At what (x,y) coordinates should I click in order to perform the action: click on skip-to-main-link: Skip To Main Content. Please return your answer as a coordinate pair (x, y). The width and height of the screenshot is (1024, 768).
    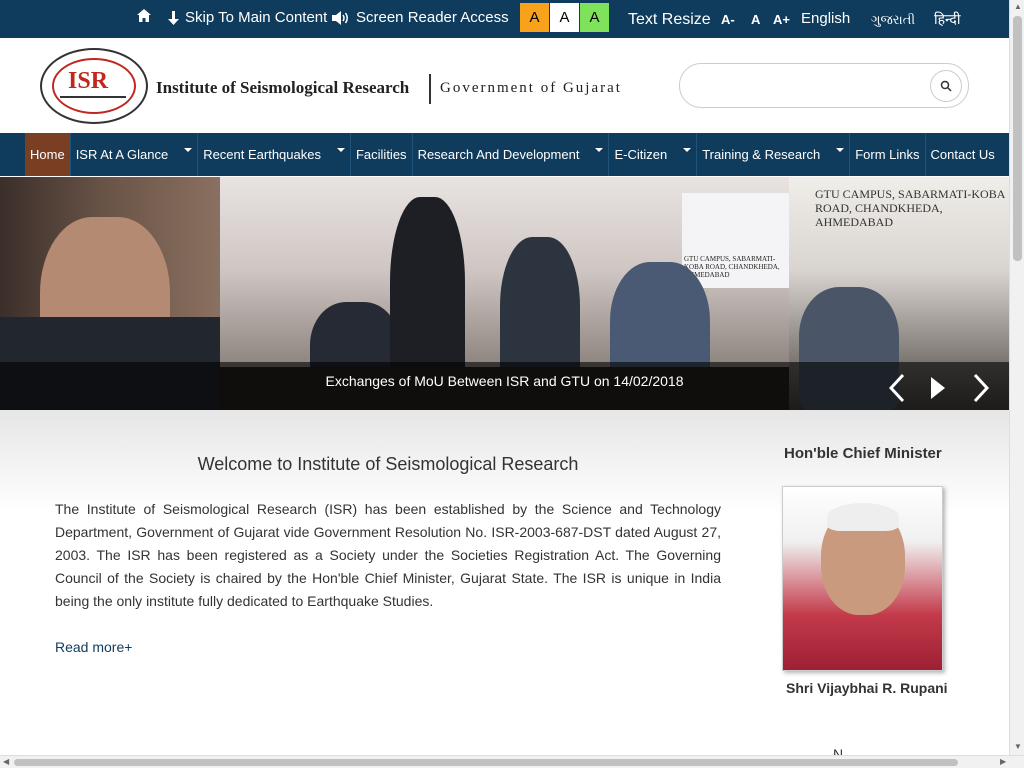
    Looking at the image, I should click on (247, 17).